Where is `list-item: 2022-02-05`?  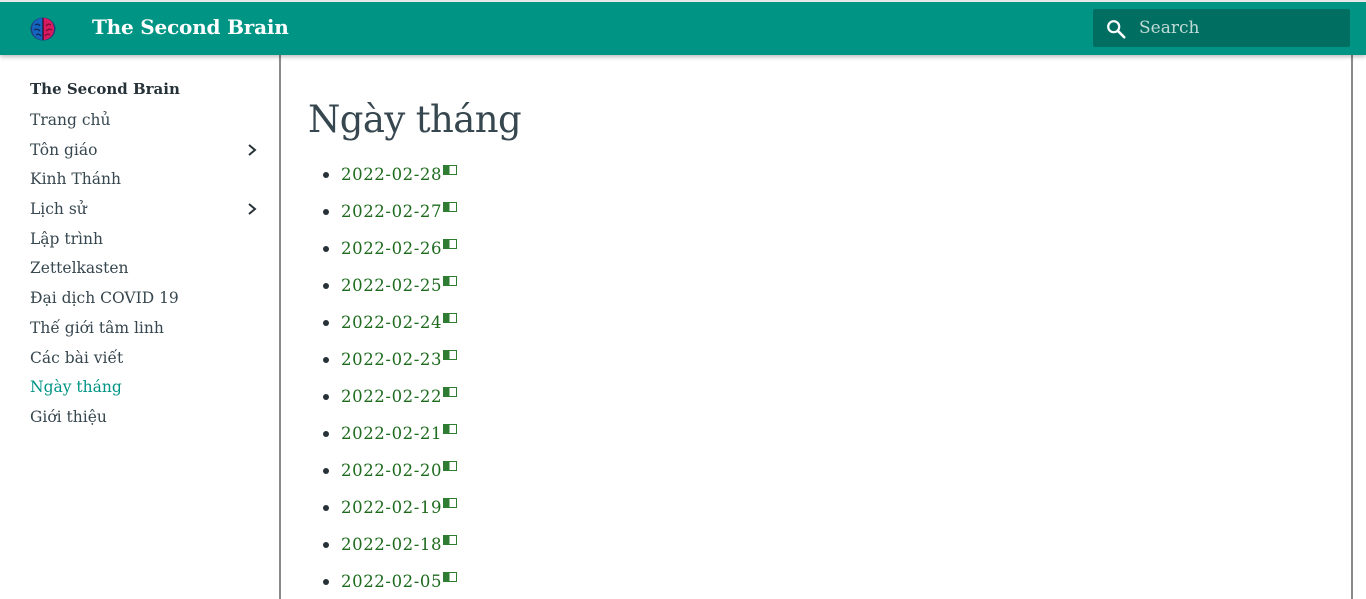 list-item: 2022-02-05 is located at coordinates (387, 584).